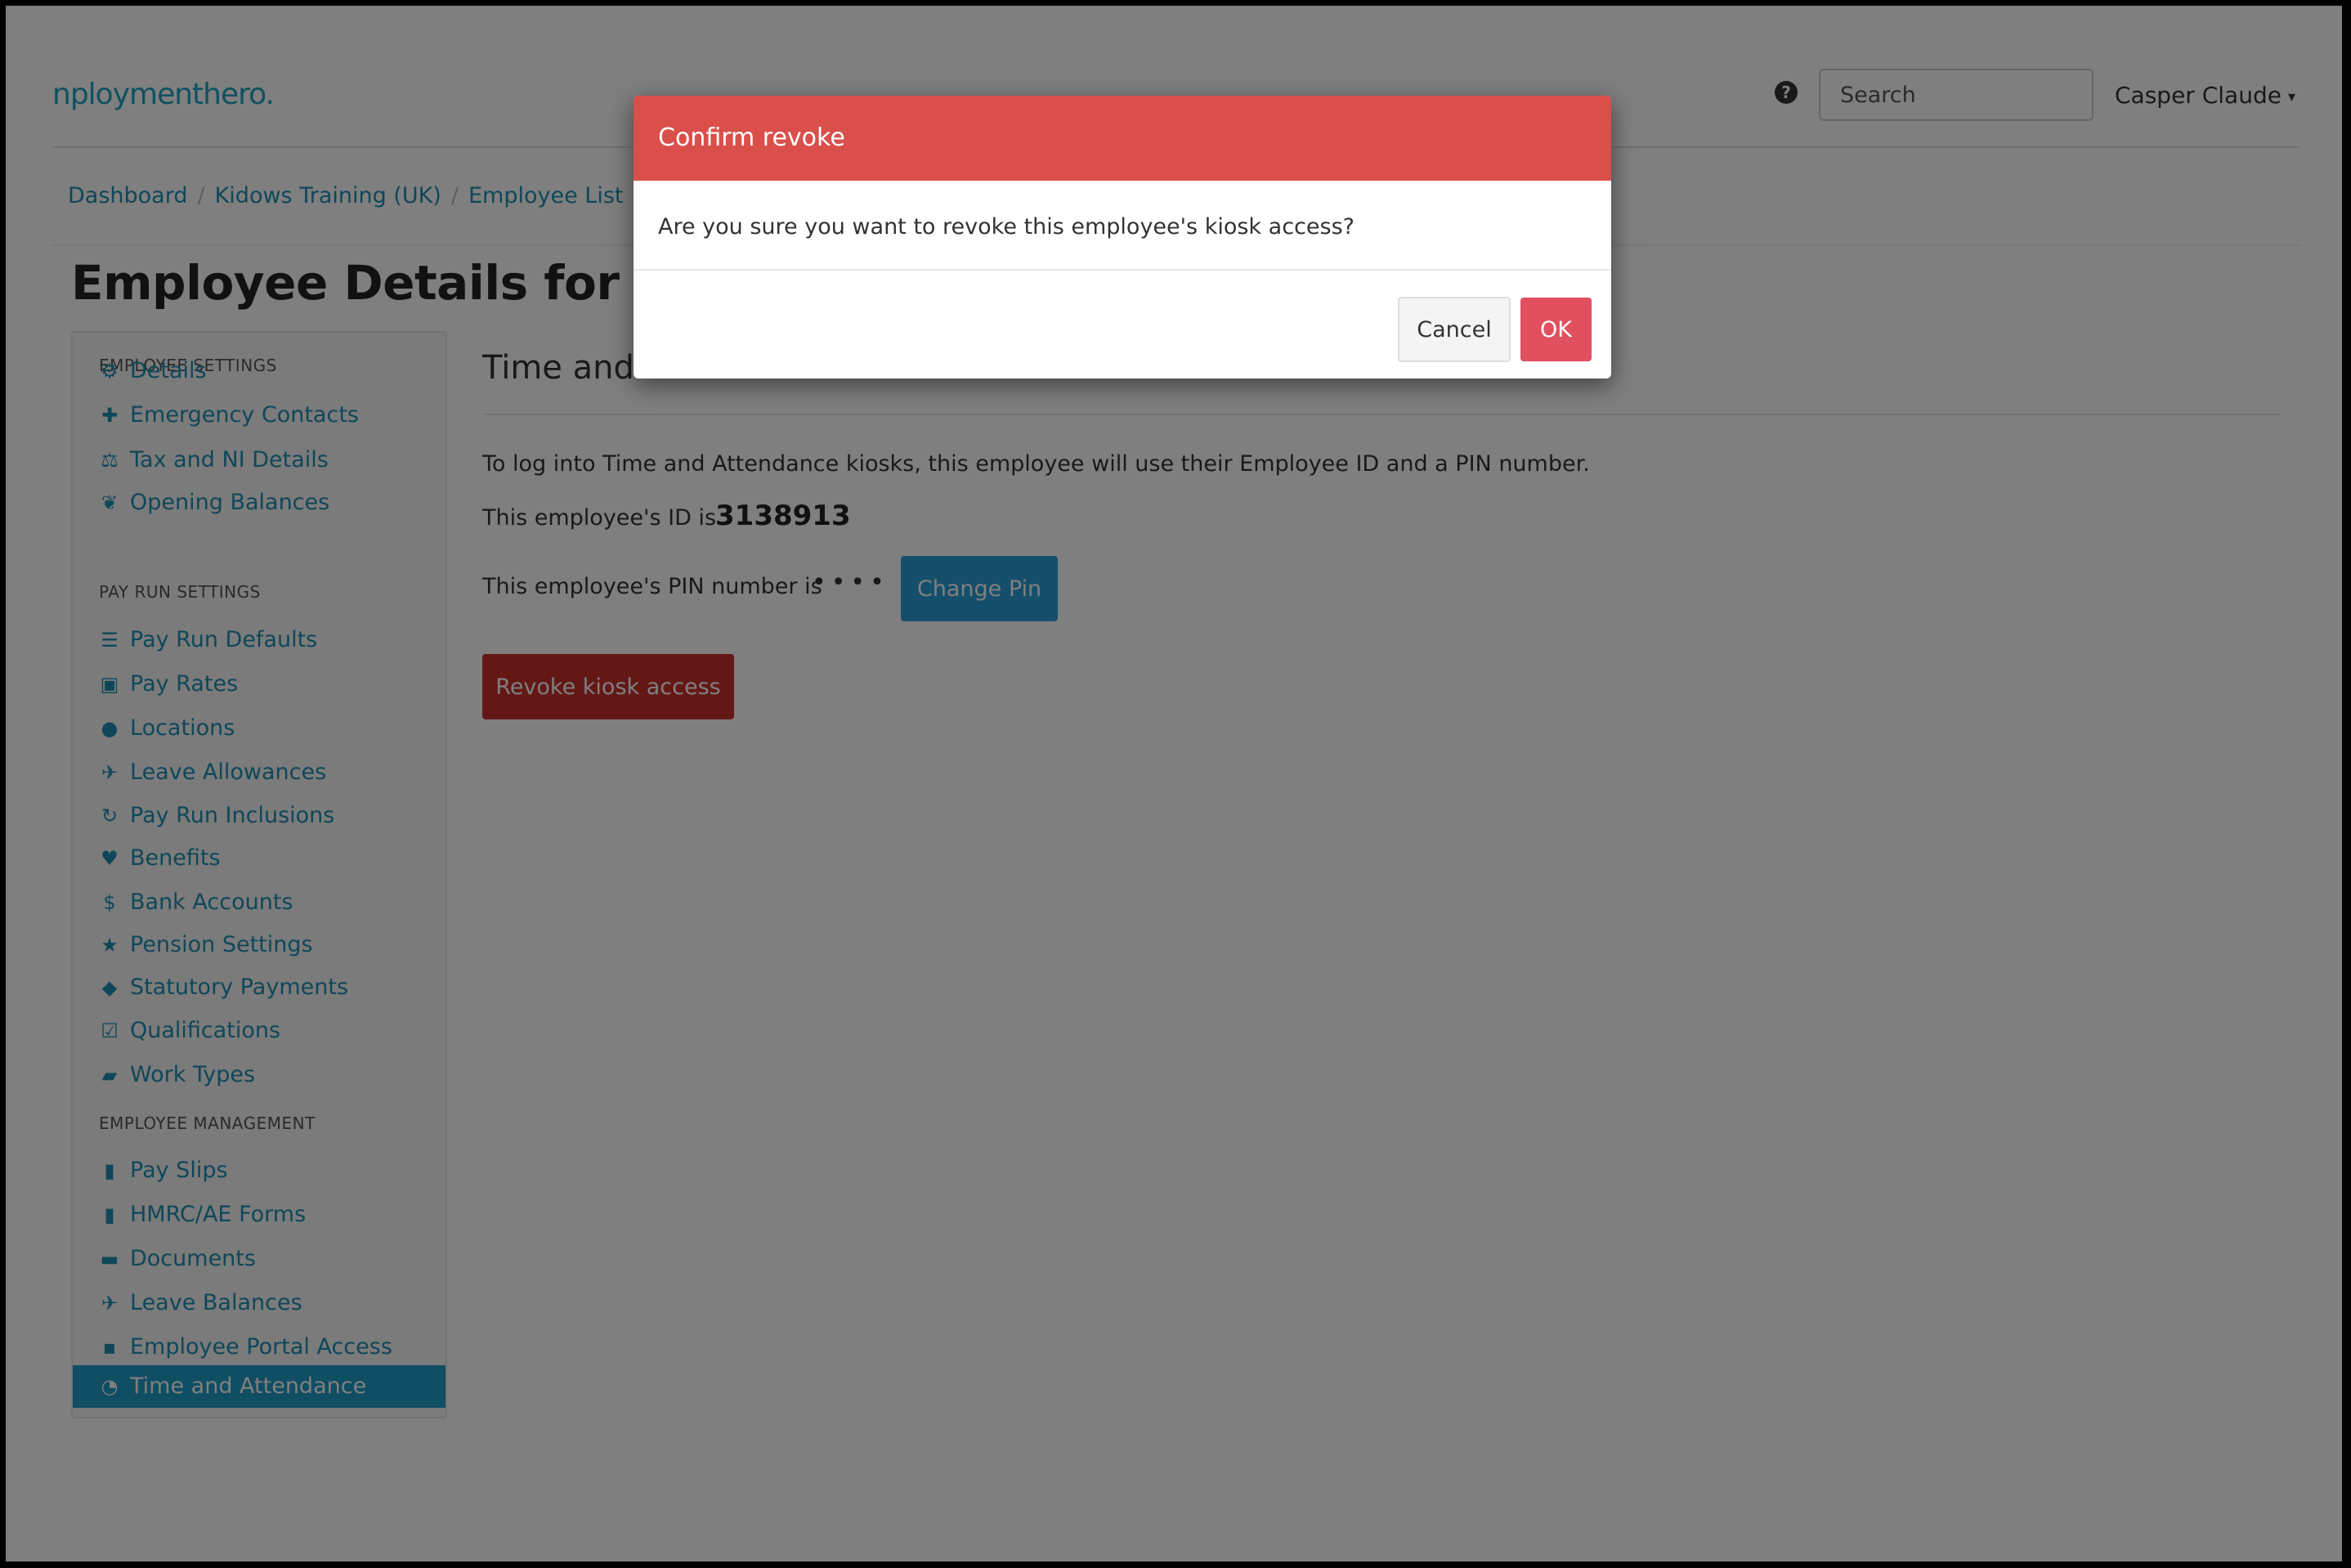 This screenshot has width=2351, height=1568. Describe the element at coordinates (1122, 270) in the screenshot. I see `dialog-divider` at that location.